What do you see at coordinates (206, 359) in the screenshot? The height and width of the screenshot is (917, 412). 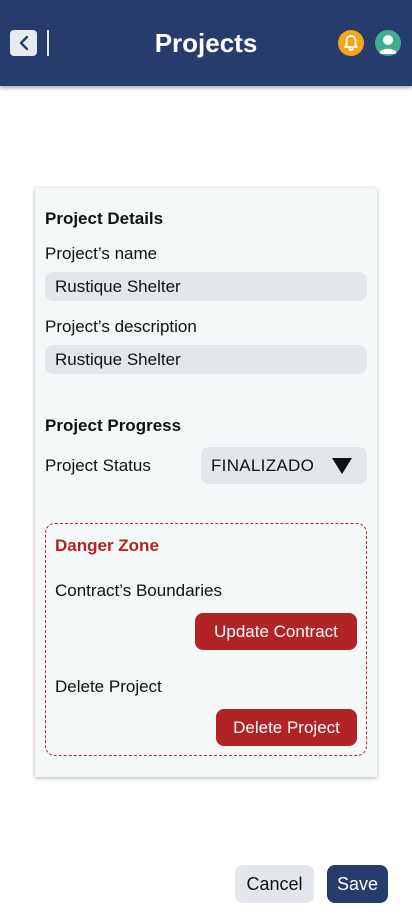 I see `project-description-input: Rustique Shelter` at bounding box center [206, 359].